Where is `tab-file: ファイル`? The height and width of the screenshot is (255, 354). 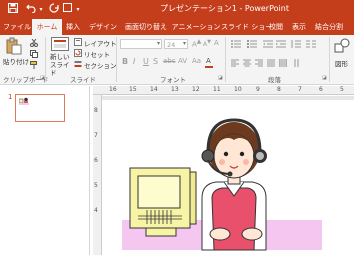 tab-file: ファイル is located at coordinates (17, 27).